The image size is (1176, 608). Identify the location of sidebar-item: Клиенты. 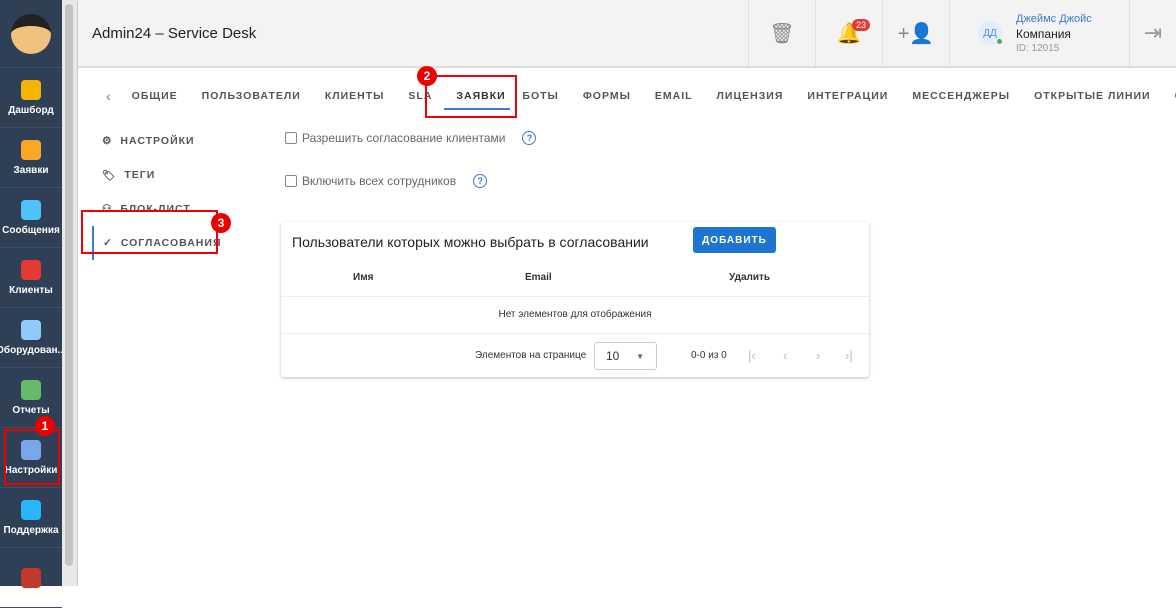
(31, 278).